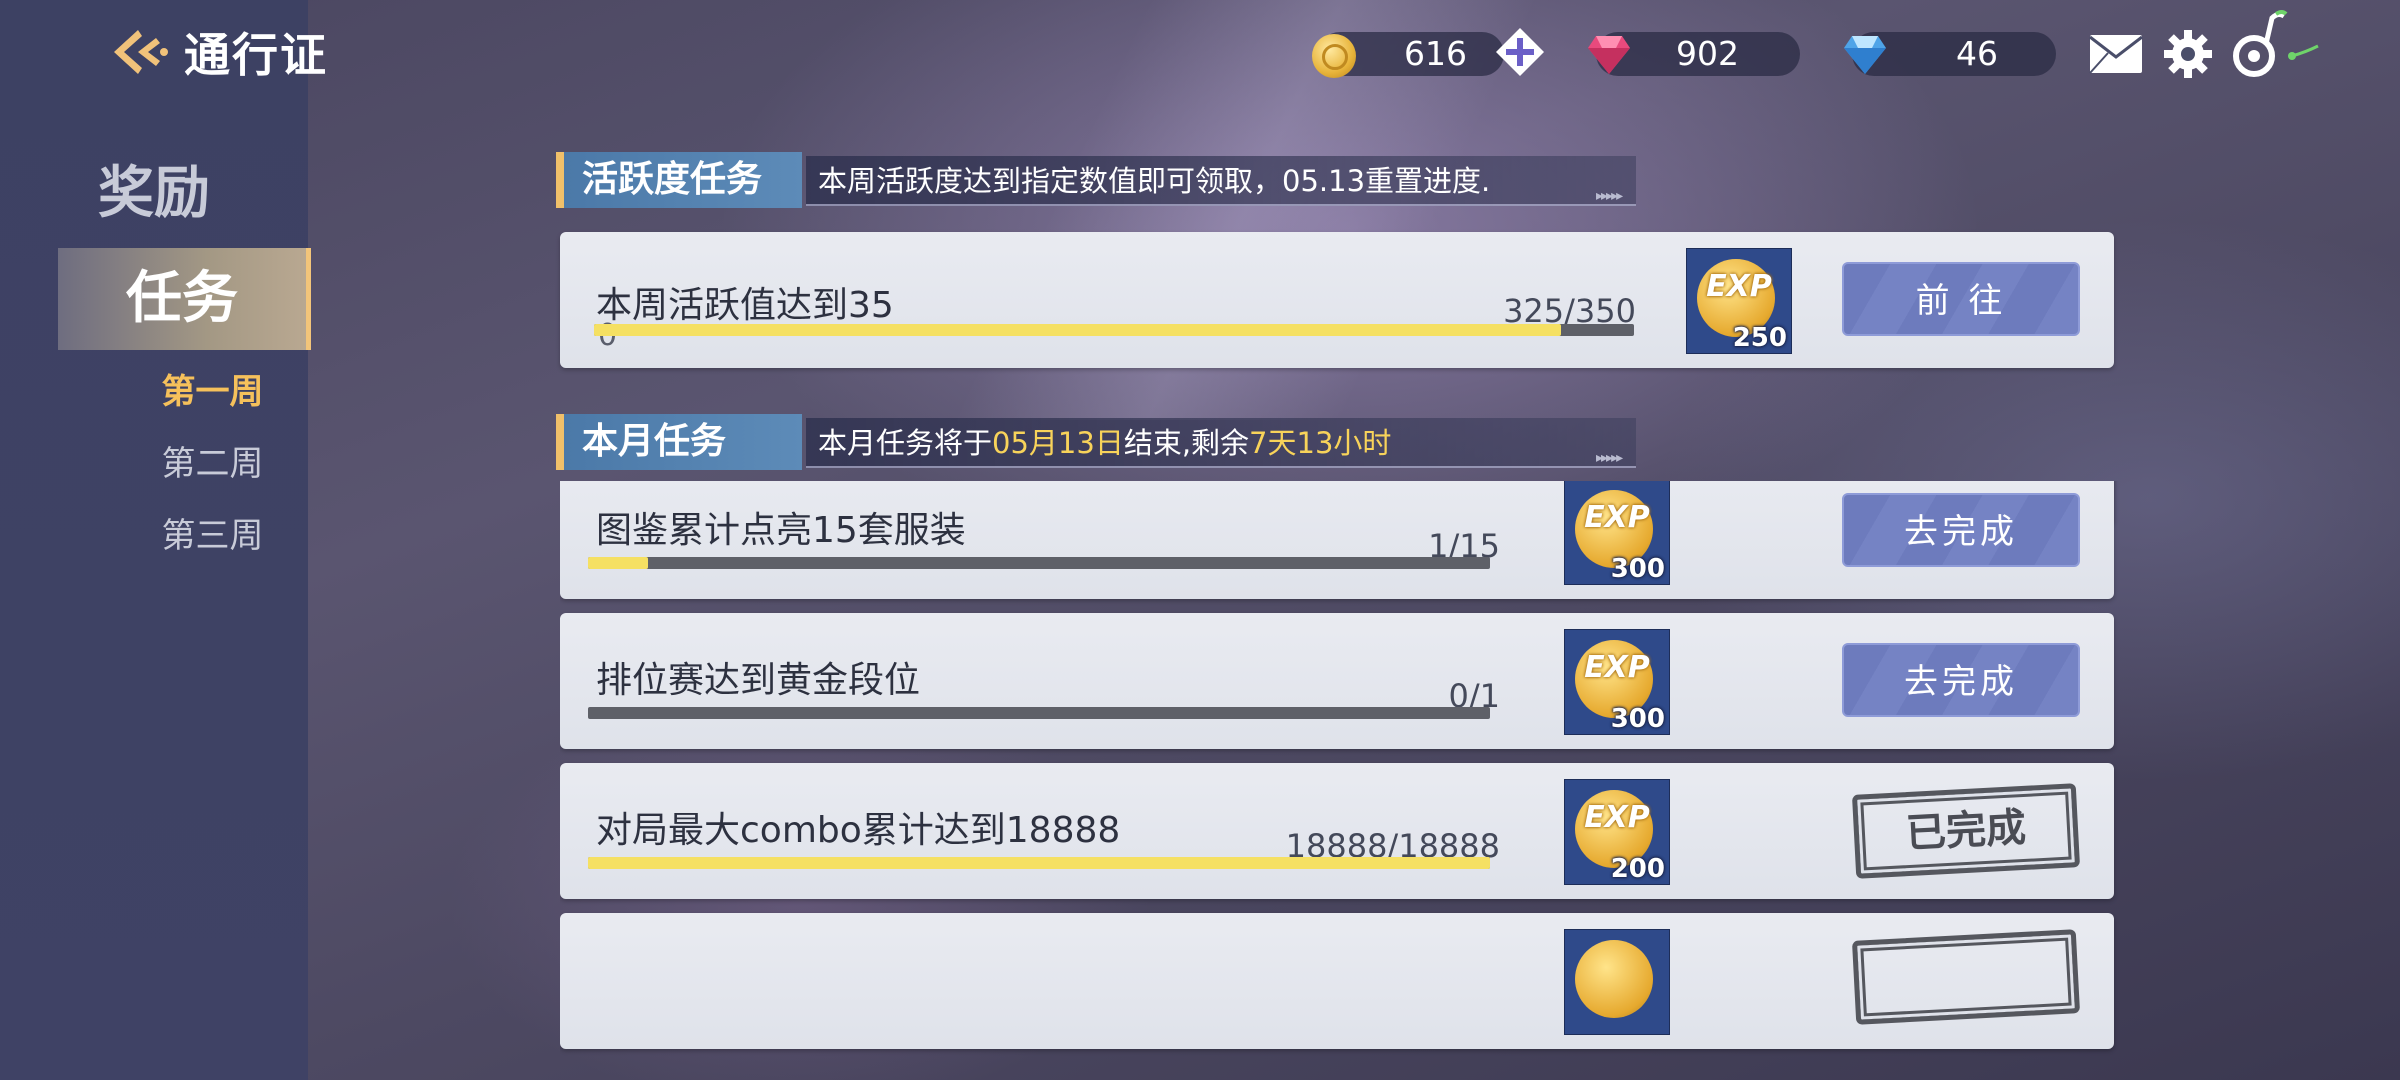 Image resolution: width=2400 pixels, height=1080 pixels. I want to click on exp-amount: 250, so click(1759, 338).